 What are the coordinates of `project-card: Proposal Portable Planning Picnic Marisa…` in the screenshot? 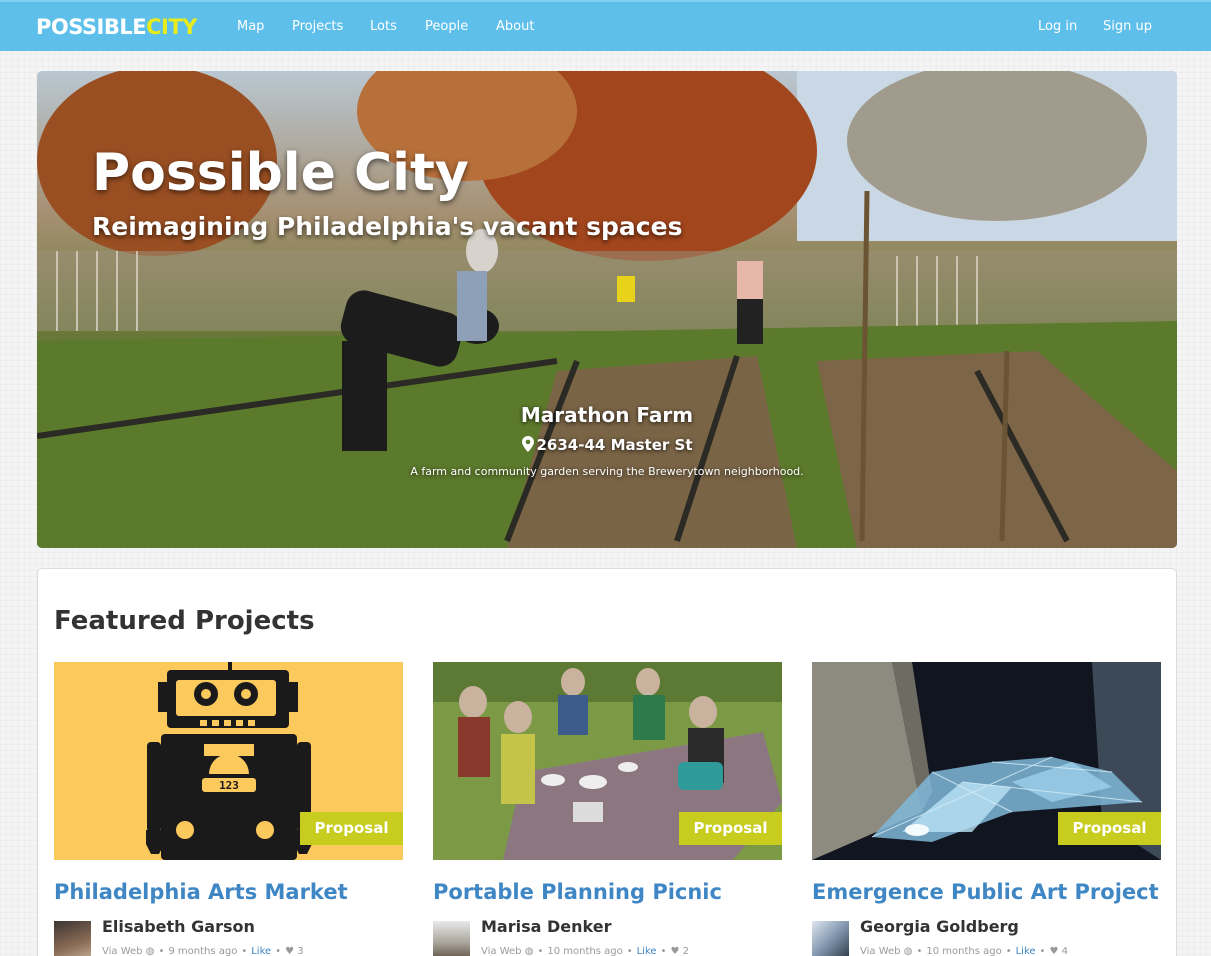 It's located at (607, 809).